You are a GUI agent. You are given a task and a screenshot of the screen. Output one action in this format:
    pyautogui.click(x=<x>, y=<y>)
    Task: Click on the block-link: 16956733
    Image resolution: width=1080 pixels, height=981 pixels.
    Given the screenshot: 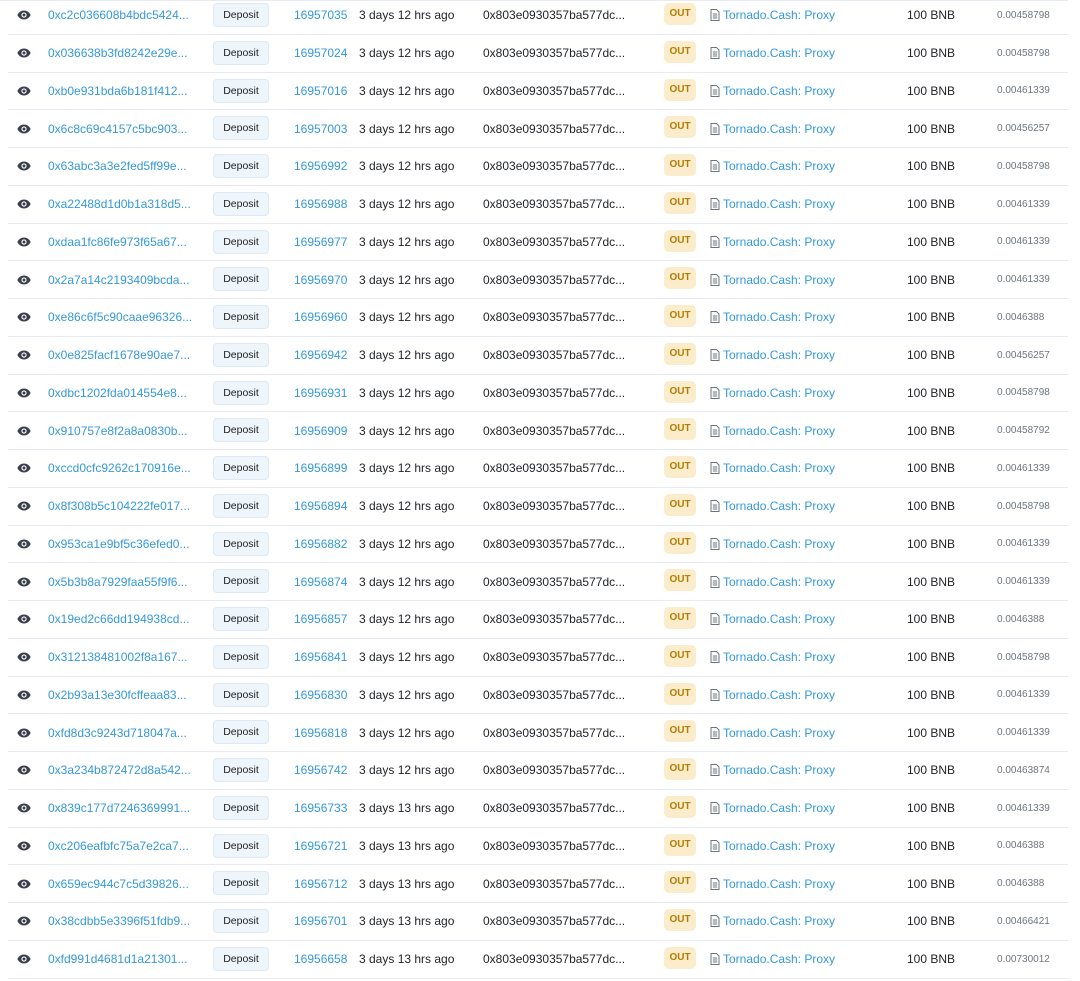 What is the action you would take?
    pyautogui.click(x=320, y=808)
    